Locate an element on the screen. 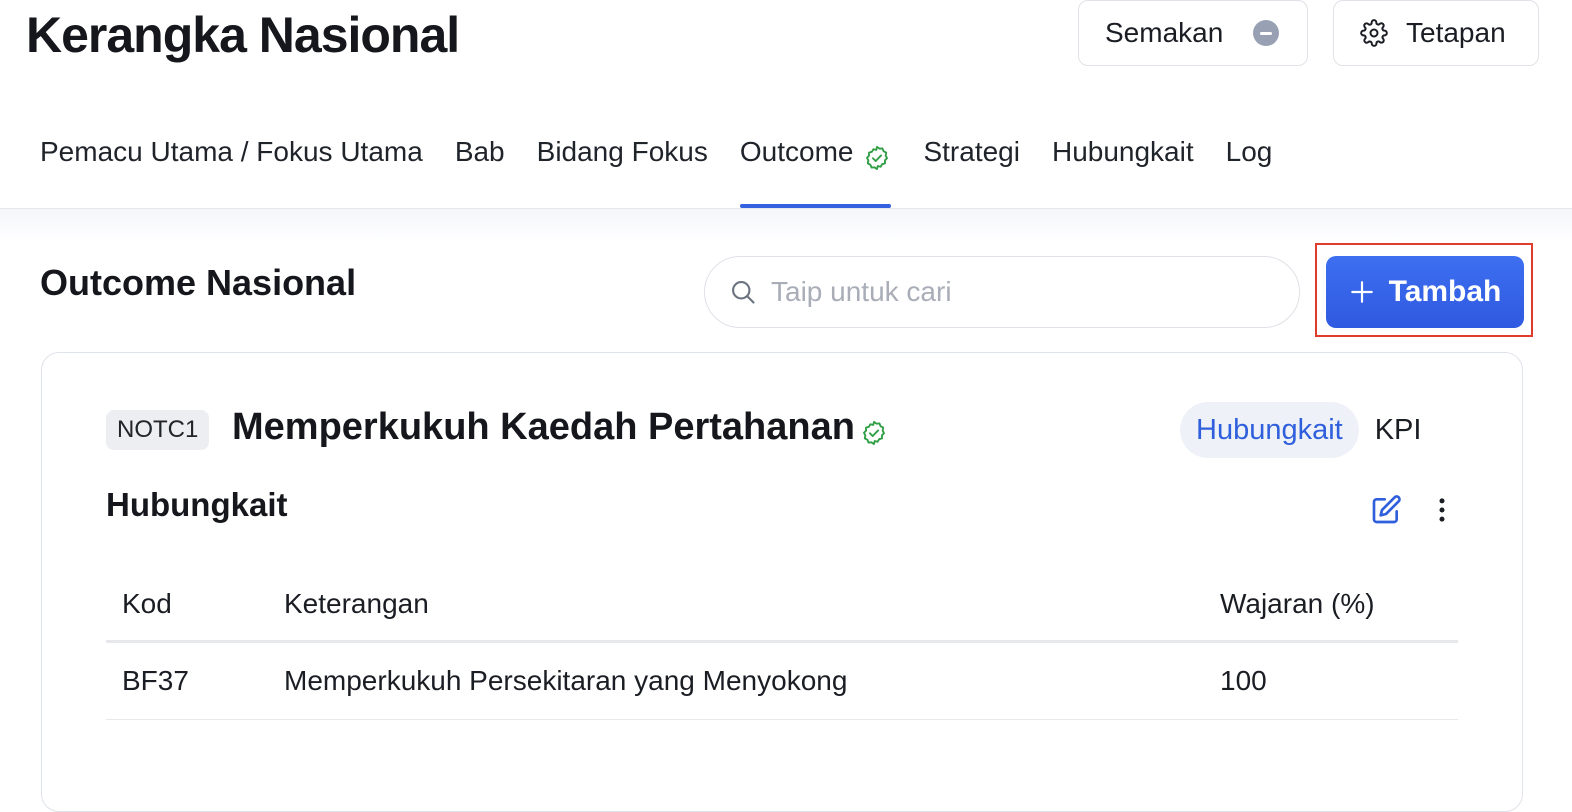  gear-icon is located at coordinates (1374, 33).